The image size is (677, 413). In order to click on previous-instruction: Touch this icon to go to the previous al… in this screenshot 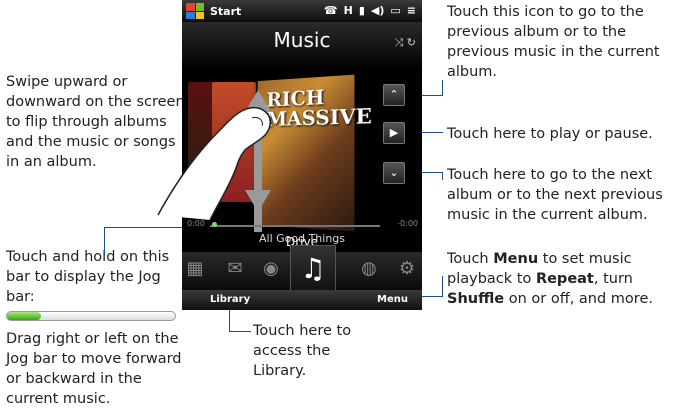, I will do `click(553, 42)`.